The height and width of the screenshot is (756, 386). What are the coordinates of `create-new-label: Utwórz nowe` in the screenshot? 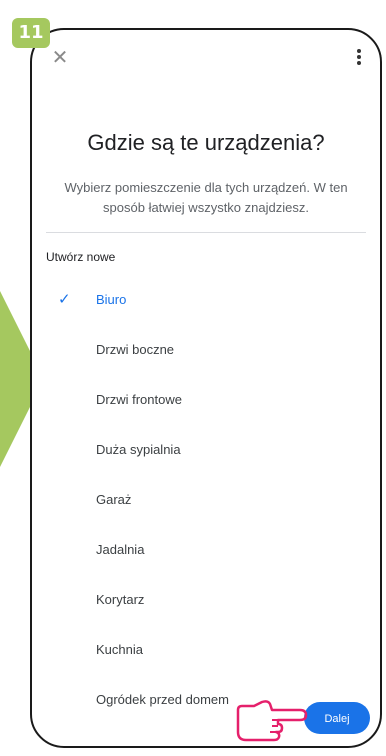 It's located at (81, 257).